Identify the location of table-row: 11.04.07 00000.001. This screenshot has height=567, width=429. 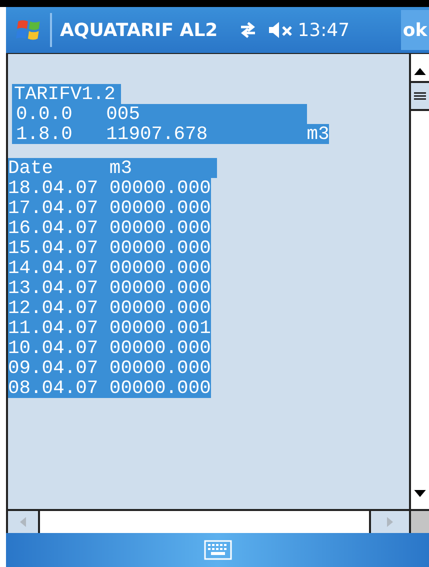
(109, 328).